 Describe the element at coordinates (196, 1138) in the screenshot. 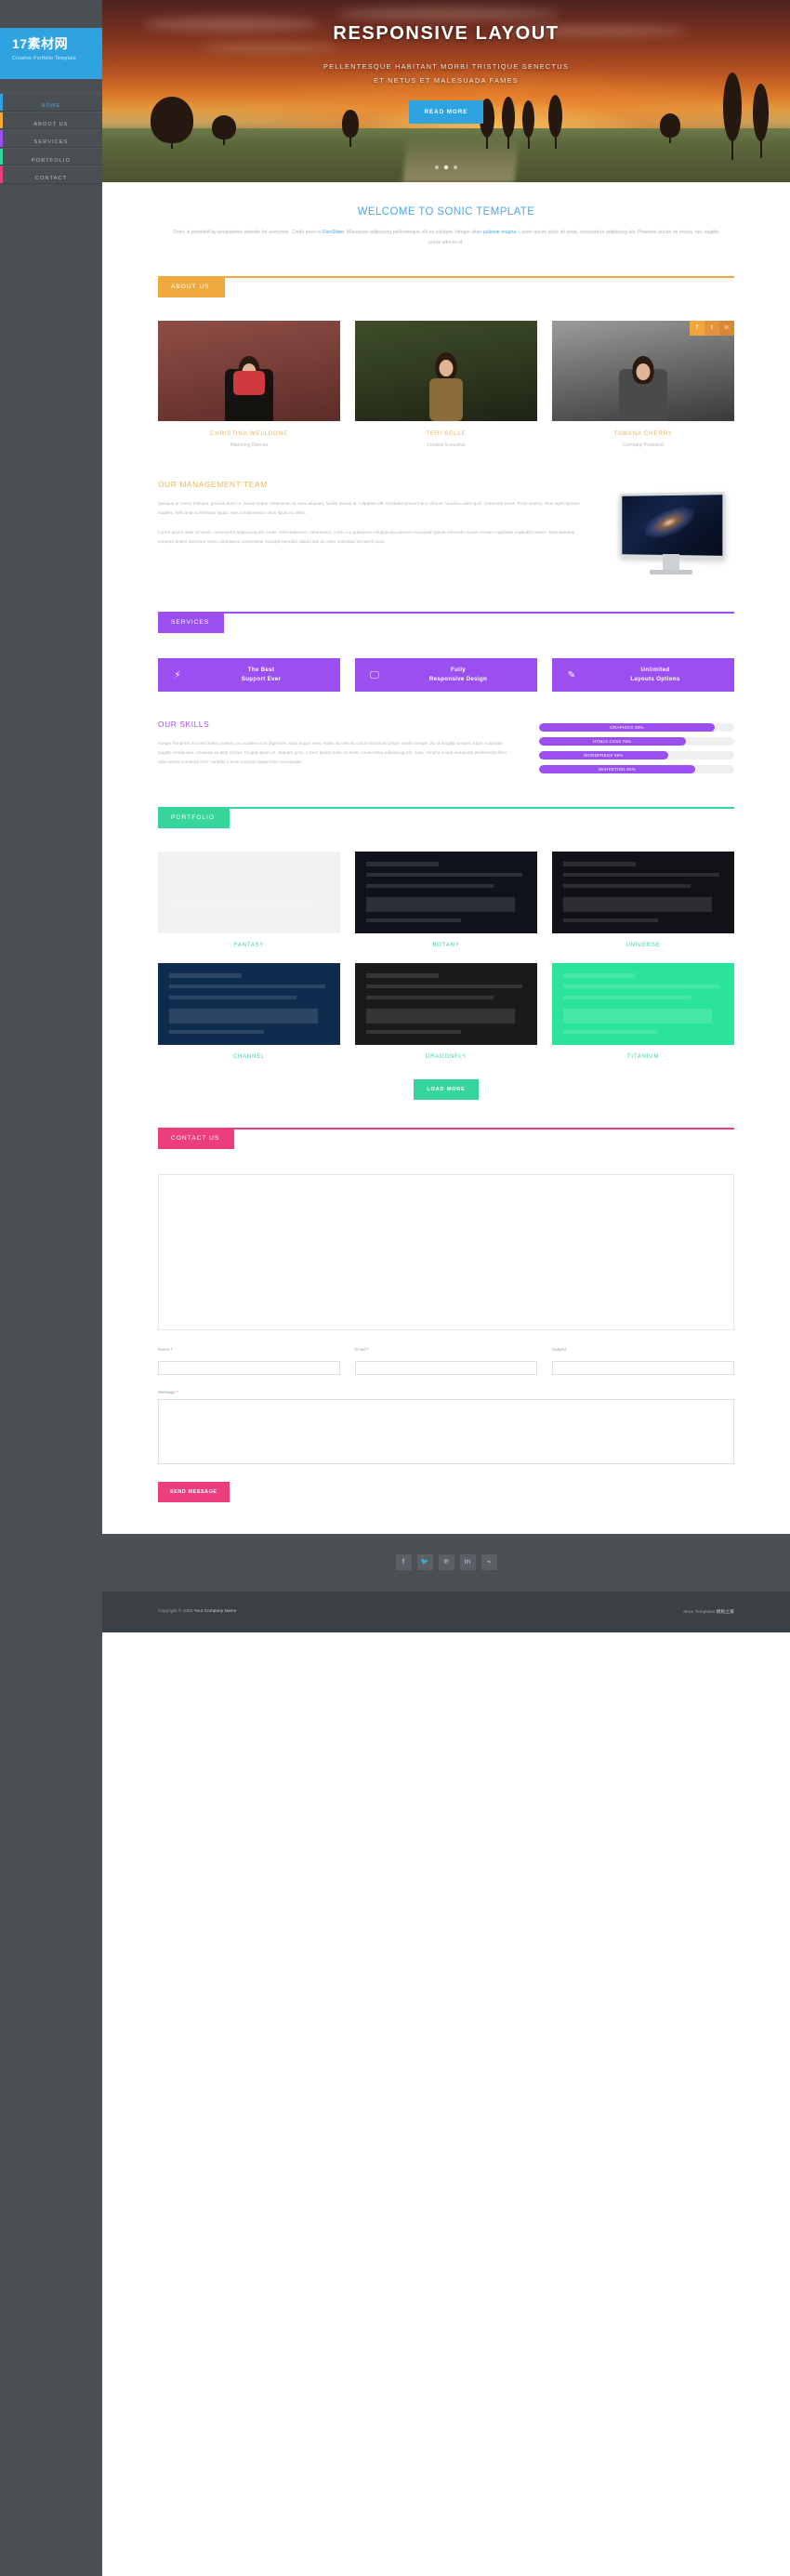

I see `contact-tab-label: CONTACT US` at that location.